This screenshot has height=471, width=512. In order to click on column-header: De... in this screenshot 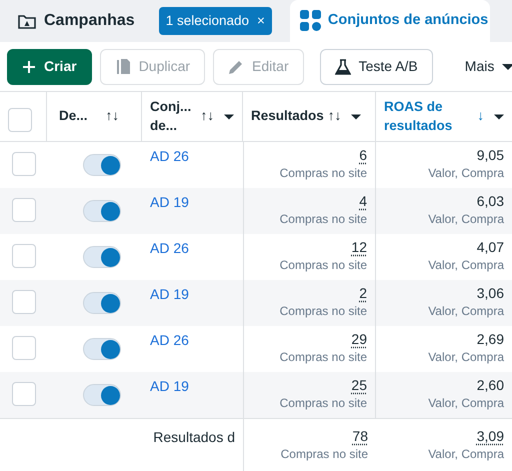, I will do `click(71, 116)`.